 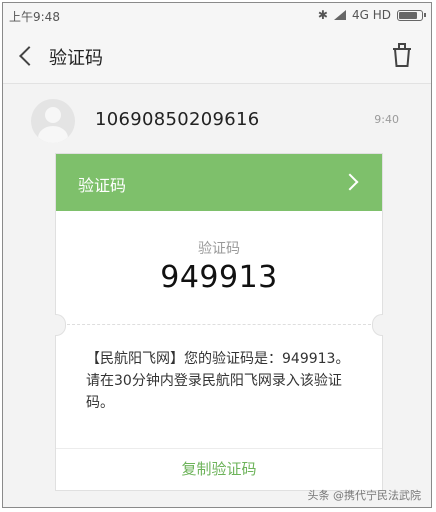 I want to click on app-header: 验证码, so click(x=217, y=56).